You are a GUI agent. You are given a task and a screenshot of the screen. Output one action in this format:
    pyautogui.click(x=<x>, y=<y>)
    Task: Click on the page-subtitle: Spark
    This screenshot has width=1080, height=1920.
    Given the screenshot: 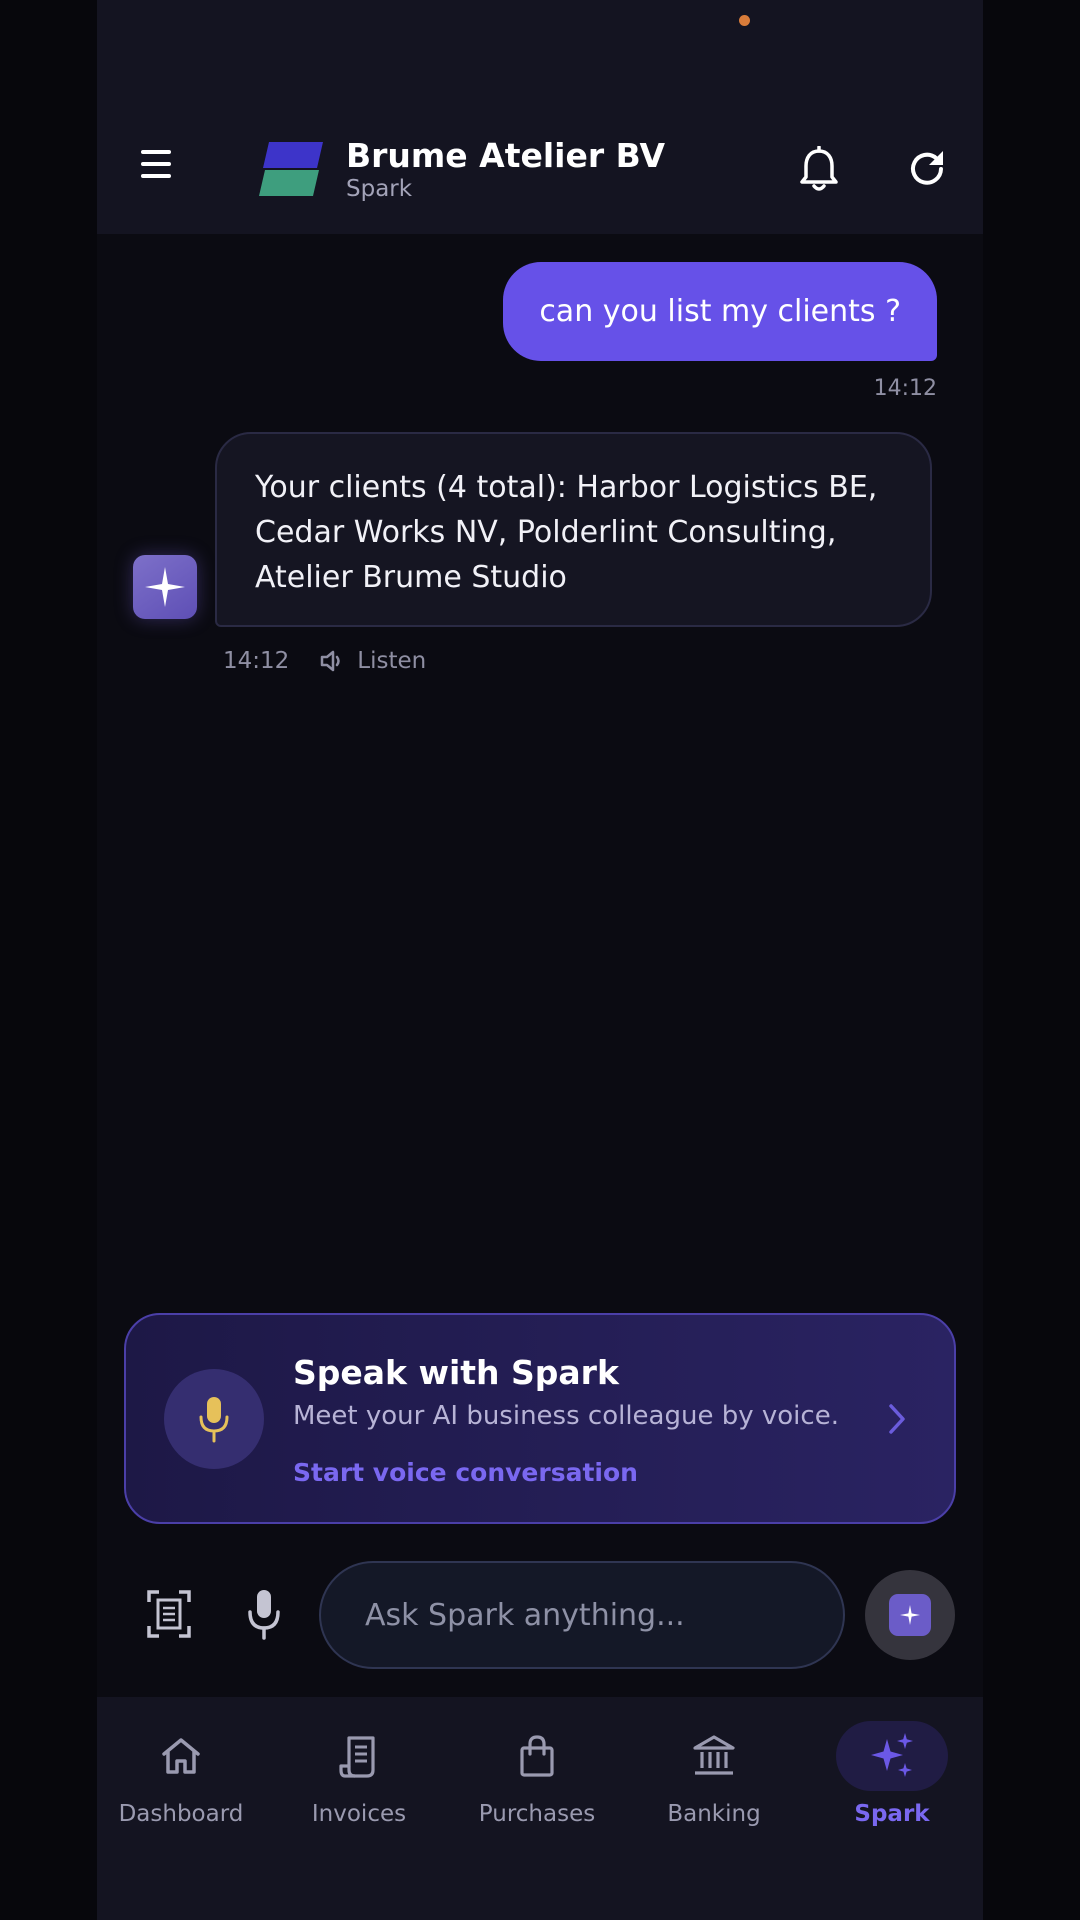 What is the action you would take?
    pyautogui.click(x=379, y=189)
    